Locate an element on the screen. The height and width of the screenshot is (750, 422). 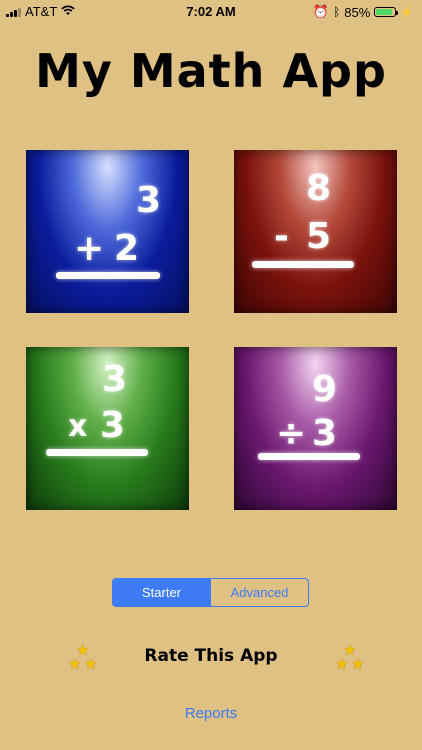
battery-icon is located at coordinates (386, 12).